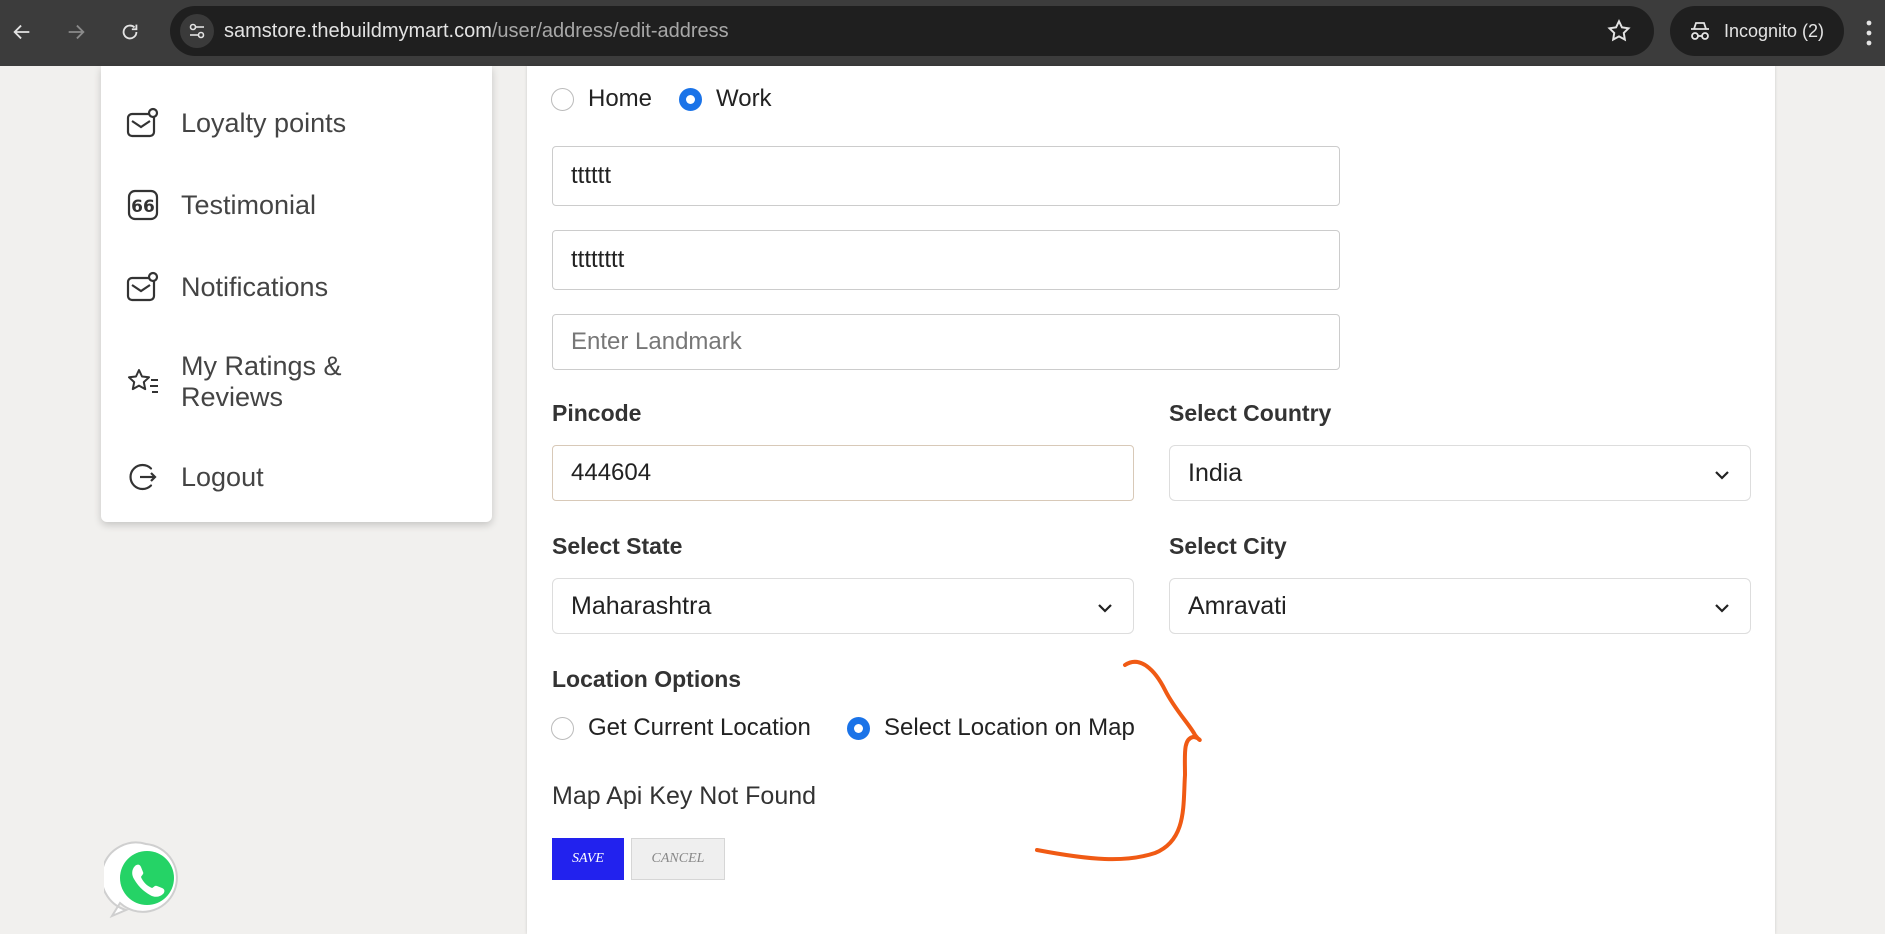 The height and width of the screenshot is (934, 1885). What do you see at coordinates (143, 477) in the screenshot?
I see `logout-icon` at bounding box center [143, 477].